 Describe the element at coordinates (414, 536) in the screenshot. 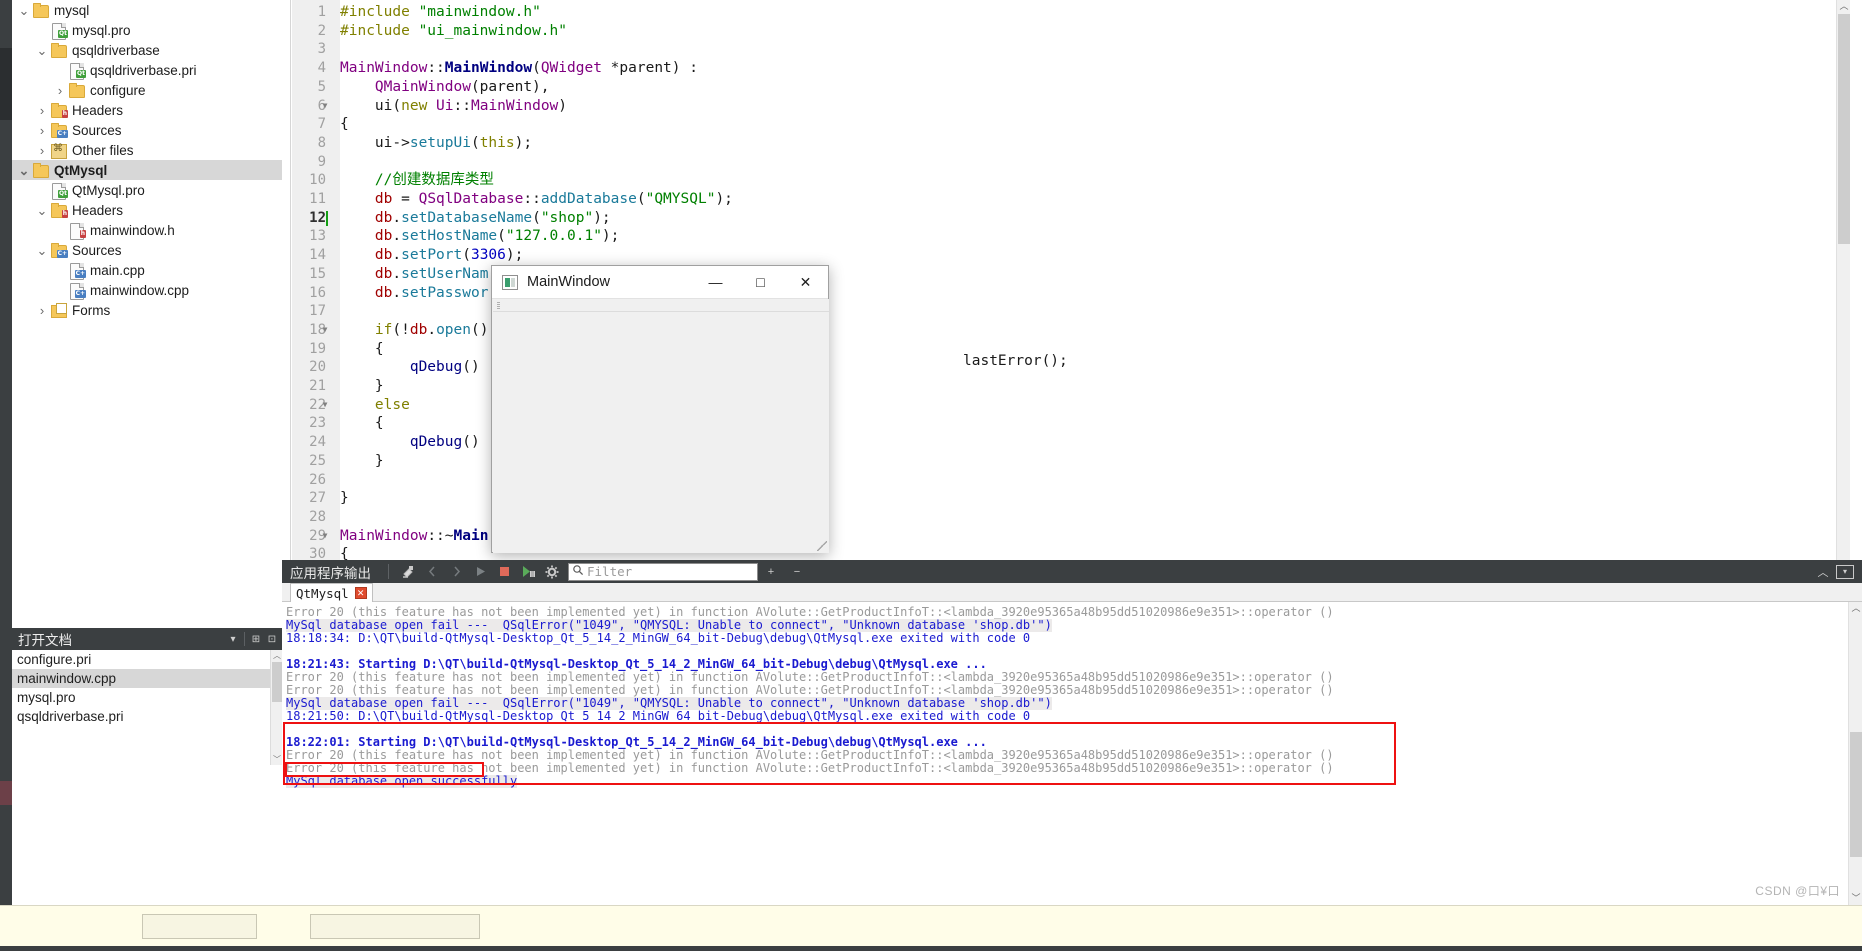

I see `code-line: MainWindow::~Main` at that location.